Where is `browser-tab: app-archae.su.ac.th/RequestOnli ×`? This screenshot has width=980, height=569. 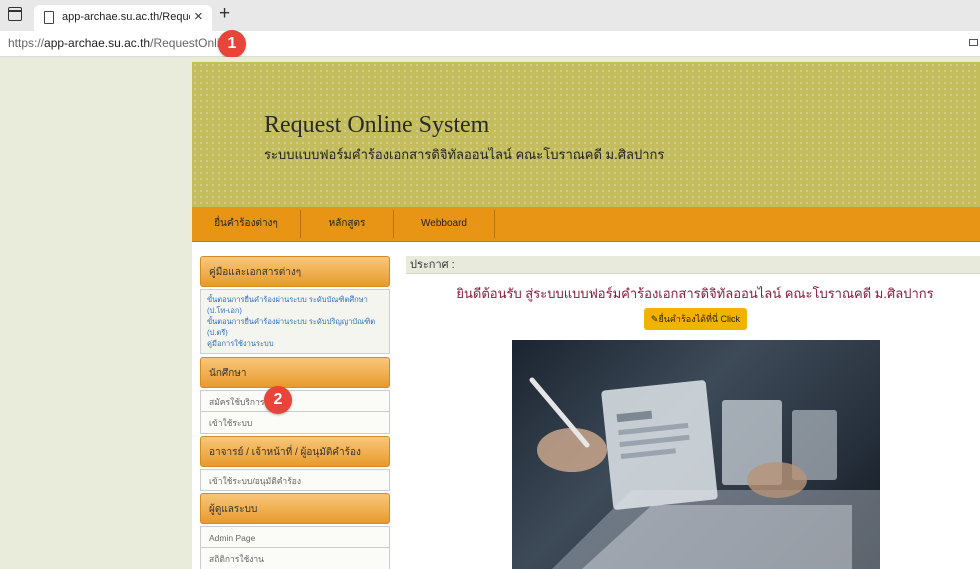
browser-tab: app-archae.su.ac.th/RequestOnli × is located at coordinates (123, 18).